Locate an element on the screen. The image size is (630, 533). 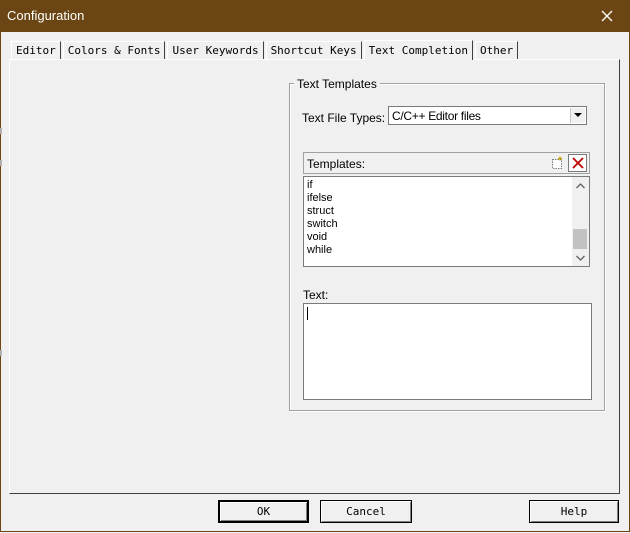
new-template-button is located at coordinates (556, 163).